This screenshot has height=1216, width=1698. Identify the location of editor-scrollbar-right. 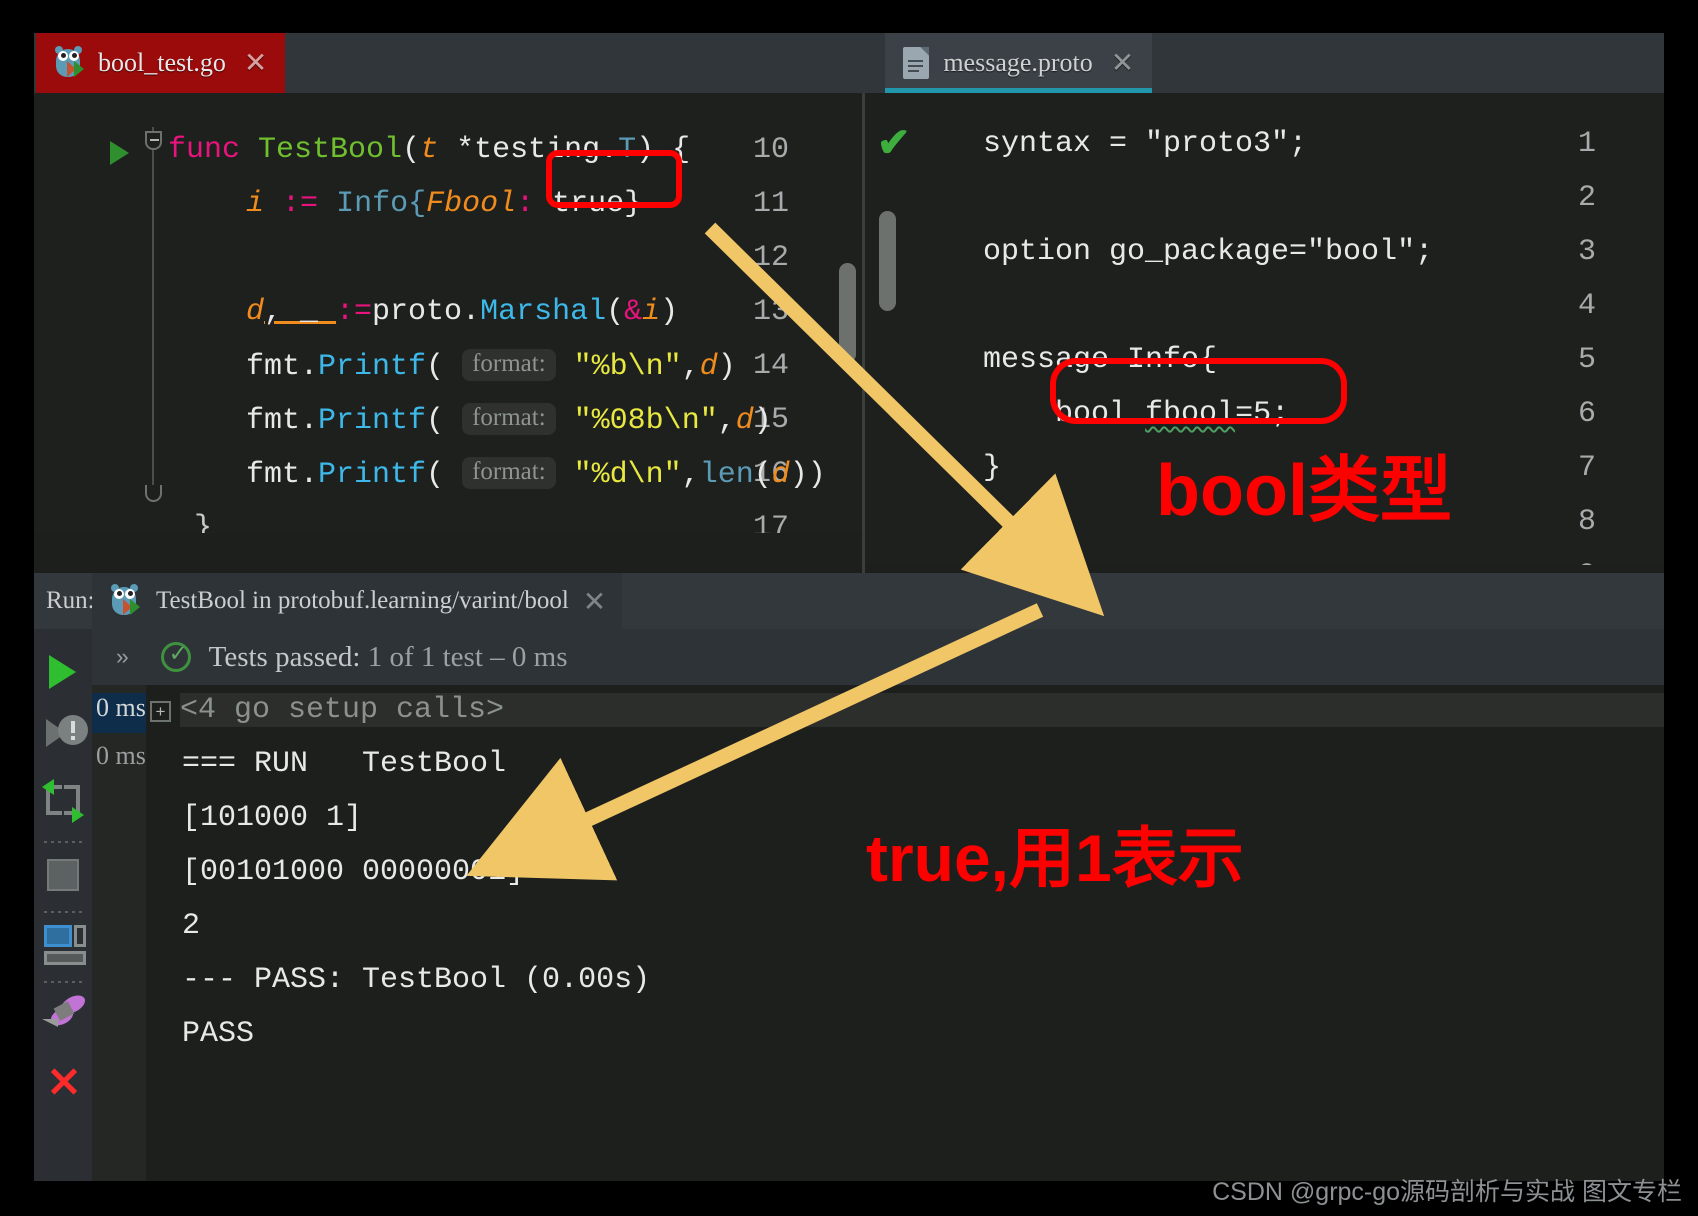
(887, 261).